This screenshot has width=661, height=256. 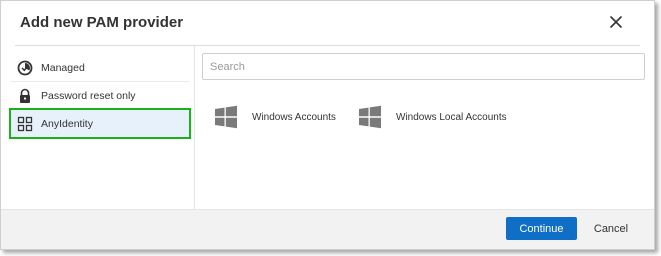 I want to click on sidebar-item-label: Managed, so click(x=63, y=67).